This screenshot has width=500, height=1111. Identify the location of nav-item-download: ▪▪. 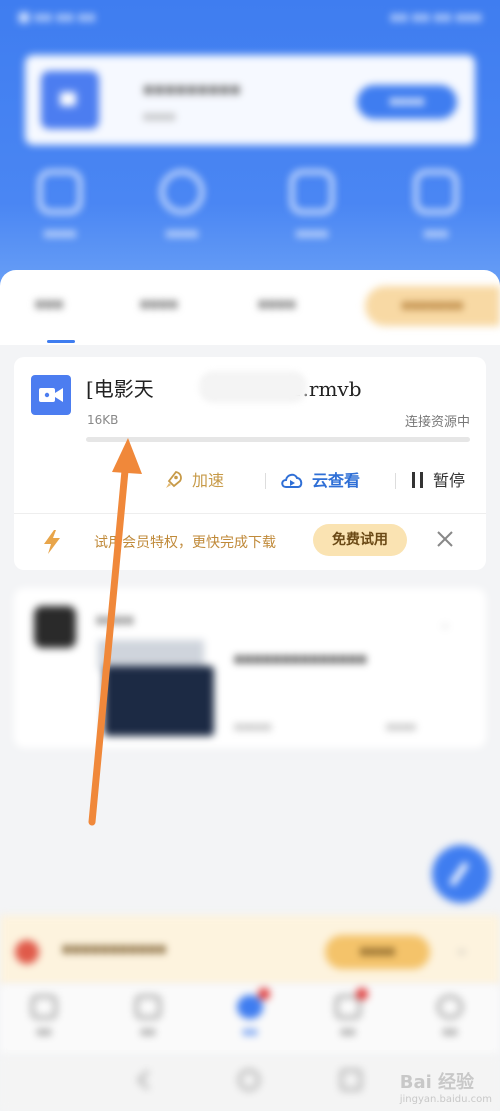
(250, 1013).